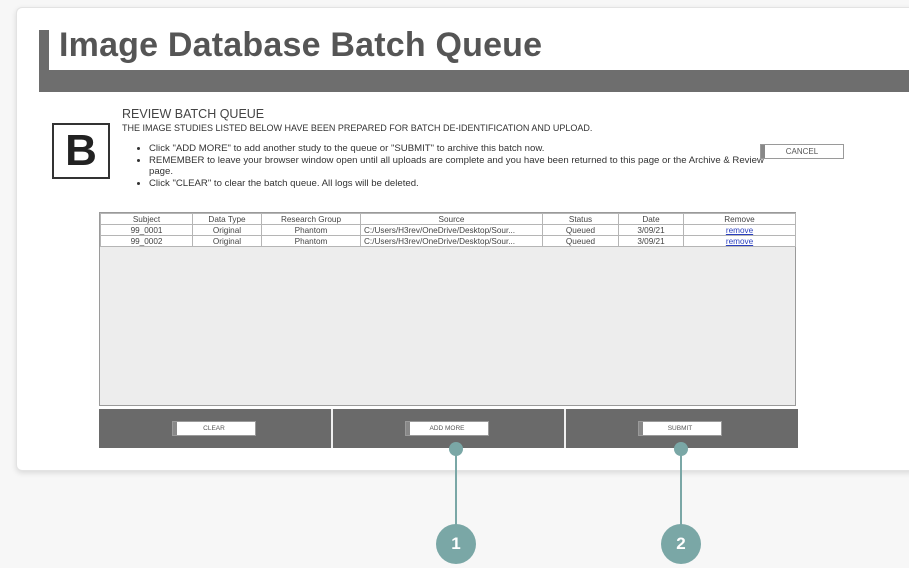 Image resolution: width=909 pixels, height=568 pixels. I want to click on clear-button: CLEAR, so click(214, 428).